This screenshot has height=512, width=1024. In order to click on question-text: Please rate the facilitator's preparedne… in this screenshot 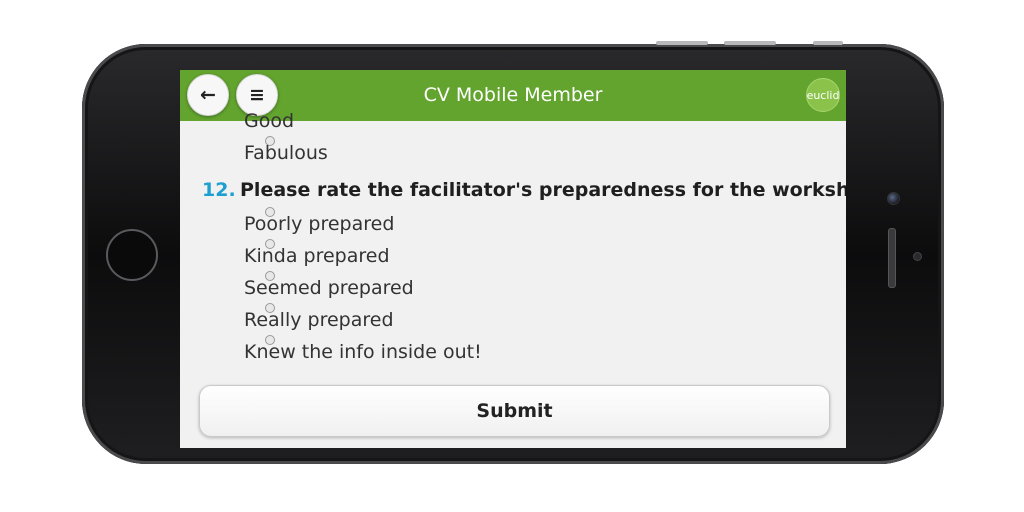, I will do `click(543, 190)`.